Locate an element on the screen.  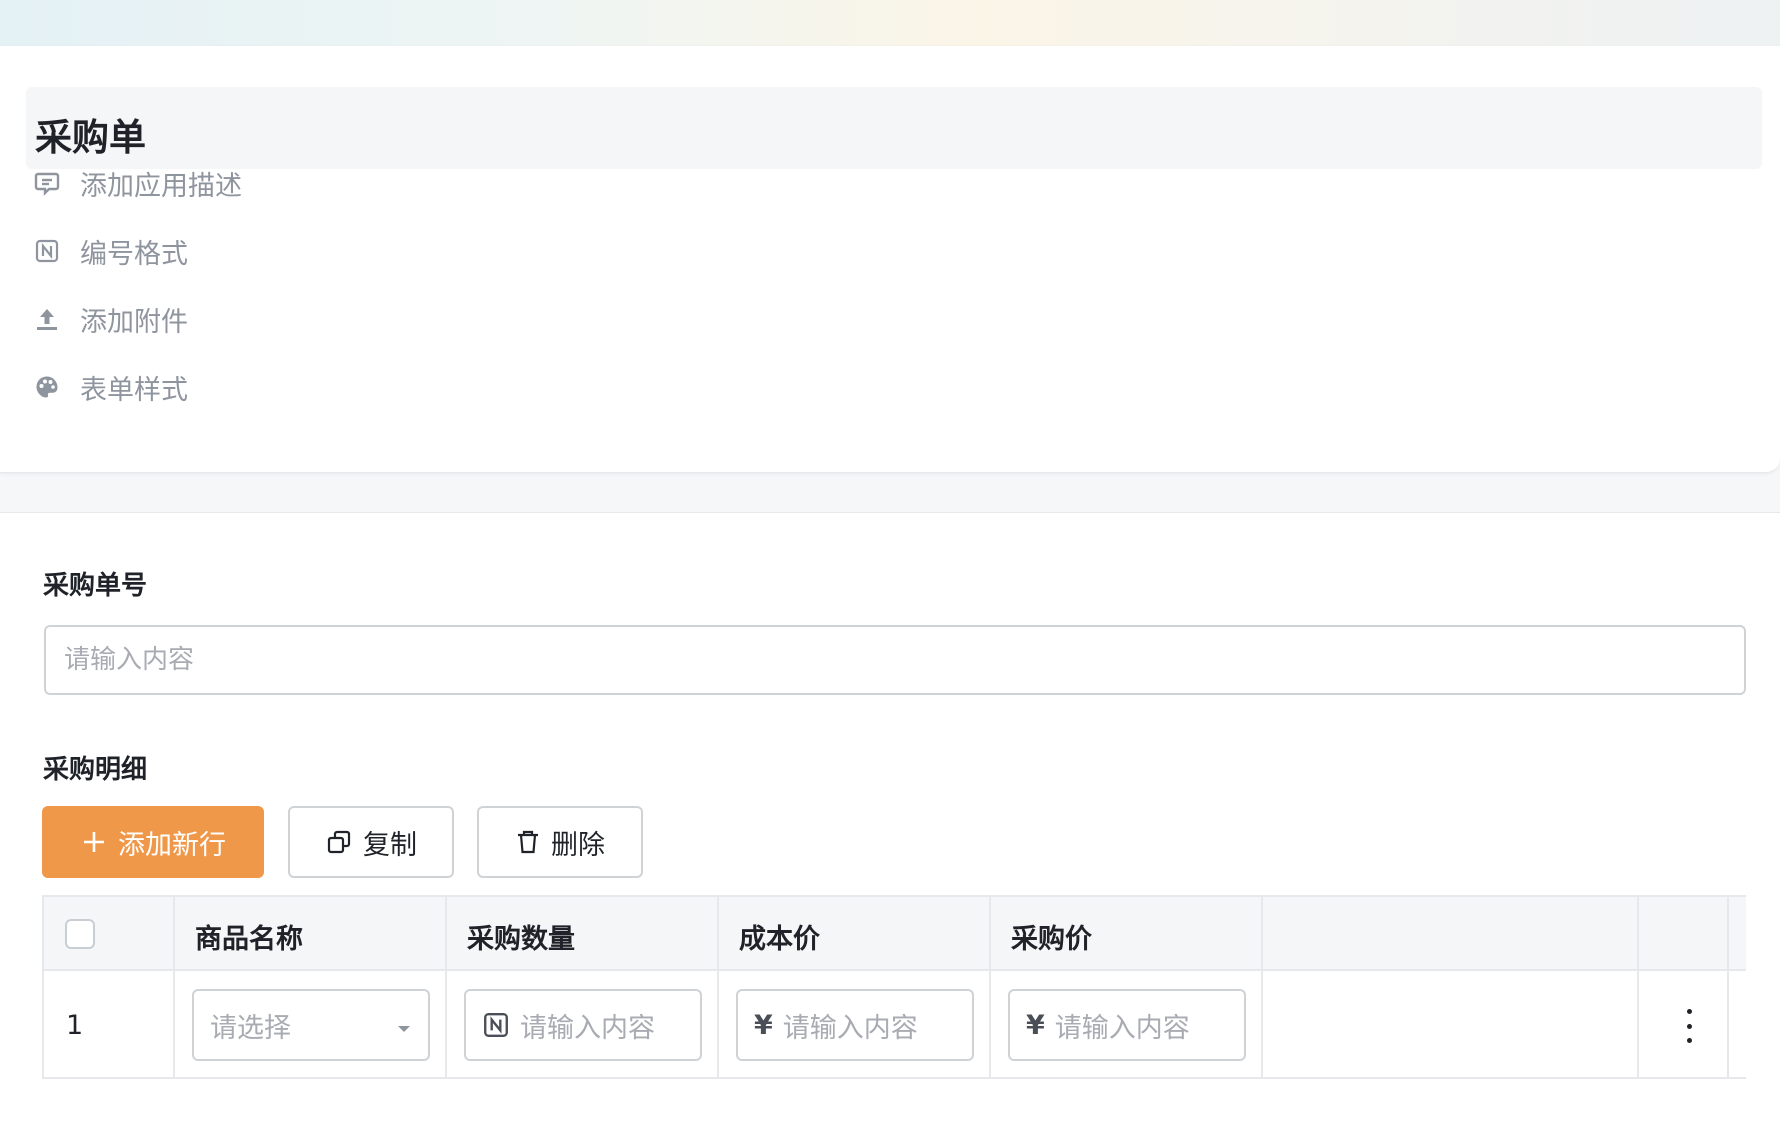
add-attachment-option: 添加附件 is located at coordinates (111, 319).